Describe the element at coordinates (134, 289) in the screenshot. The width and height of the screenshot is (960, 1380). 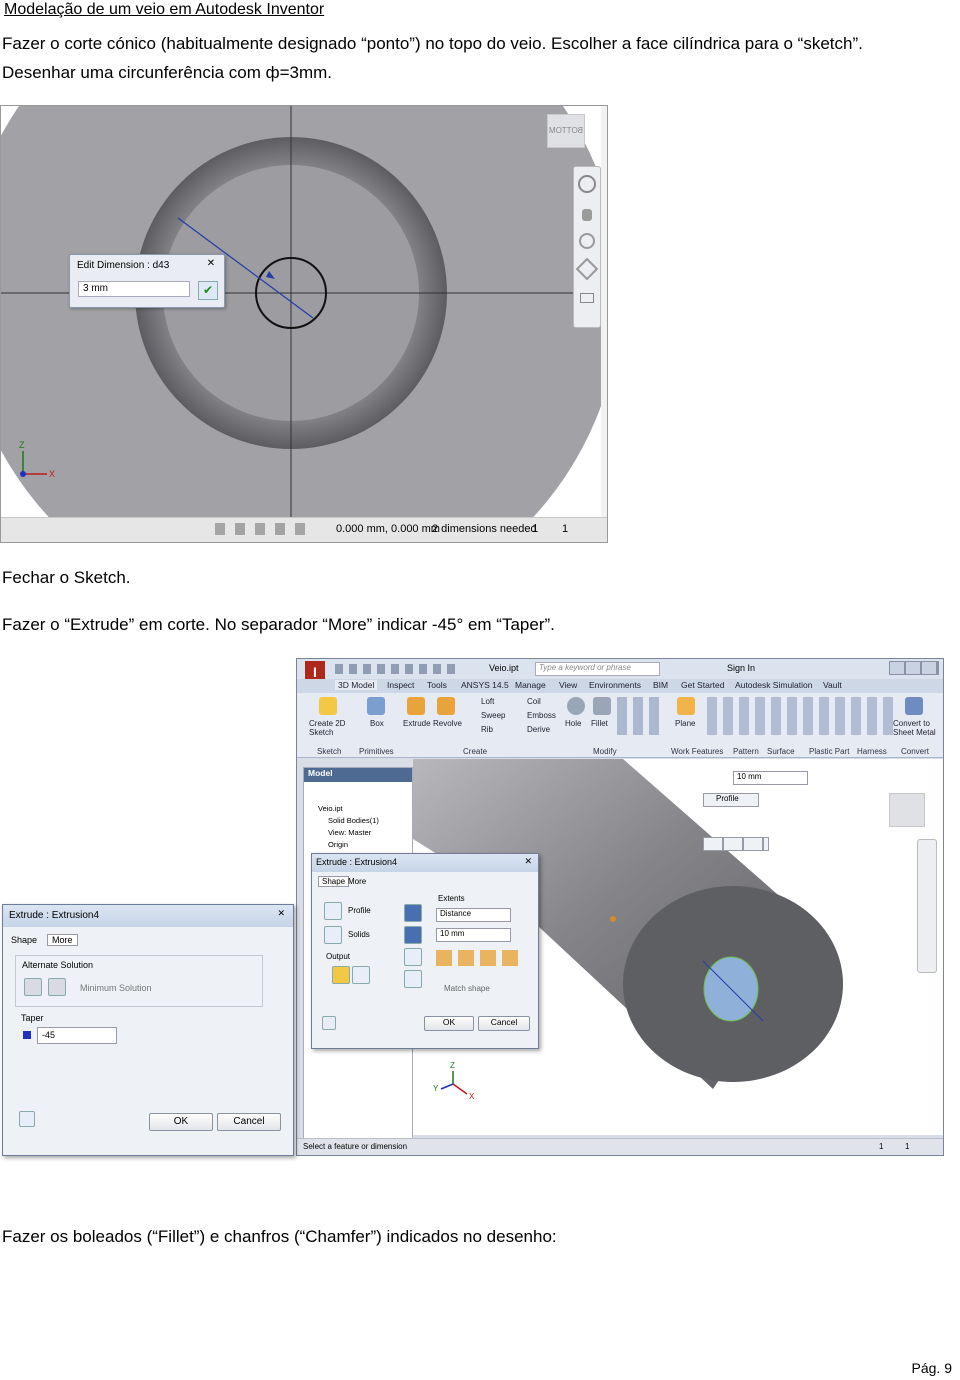
I see `dimension-value-input: 3 mm` at that location.